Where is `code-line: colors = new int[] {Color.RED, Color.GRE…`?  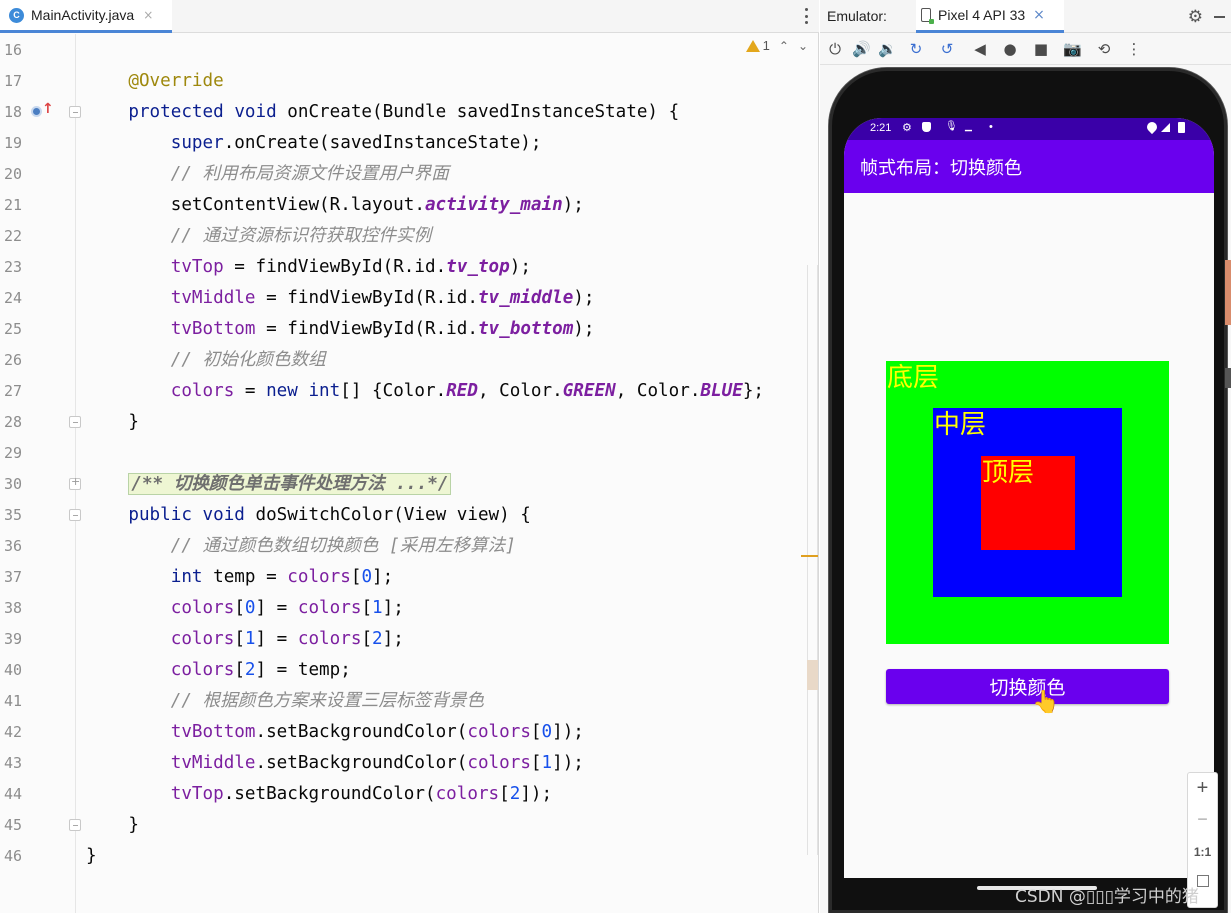 code-line: colors = new int[] {Color.RED, Color.GRE… is located at coordinates (425, 391).